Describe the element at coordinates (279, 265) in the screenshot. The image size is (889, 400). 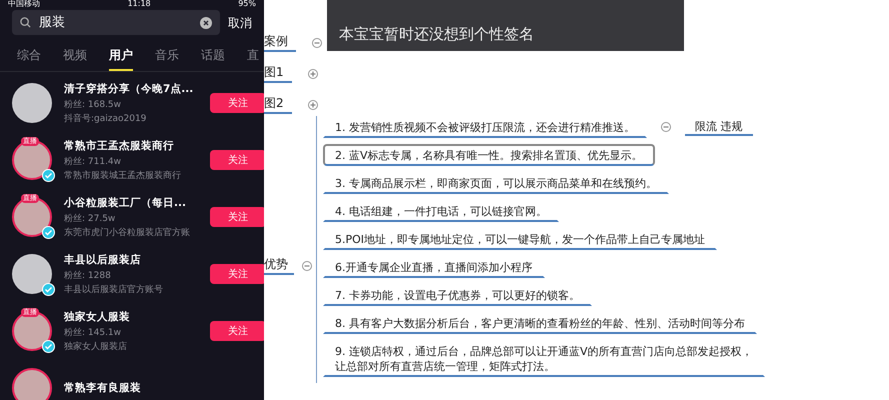
I see `mindmap-node: 优势` at that location.